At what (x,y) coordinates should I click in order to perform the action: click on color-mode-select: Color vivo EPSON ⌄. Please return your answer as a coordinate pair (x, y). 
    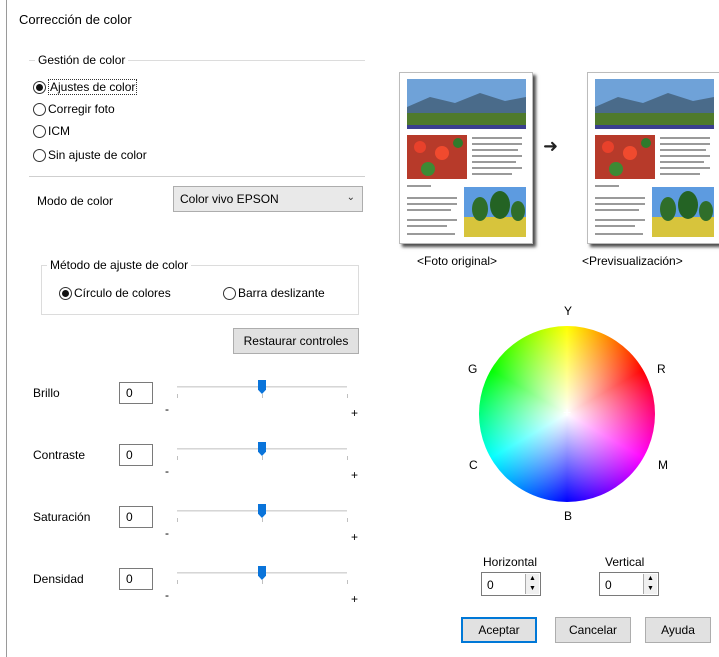
    Looking at the image, I should click on (268, 199).